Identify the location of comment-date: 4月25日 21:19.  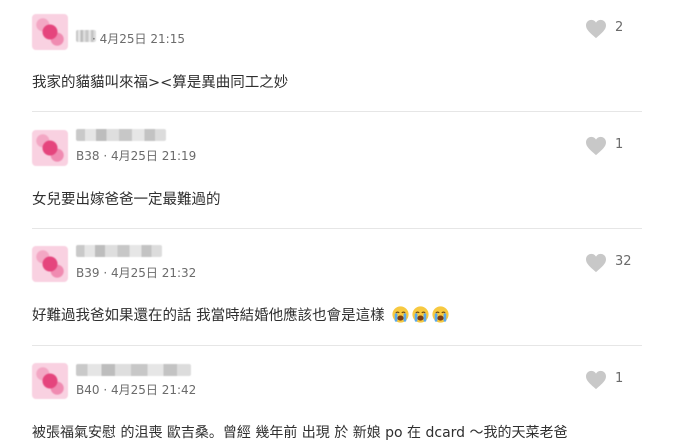
(154, 156).